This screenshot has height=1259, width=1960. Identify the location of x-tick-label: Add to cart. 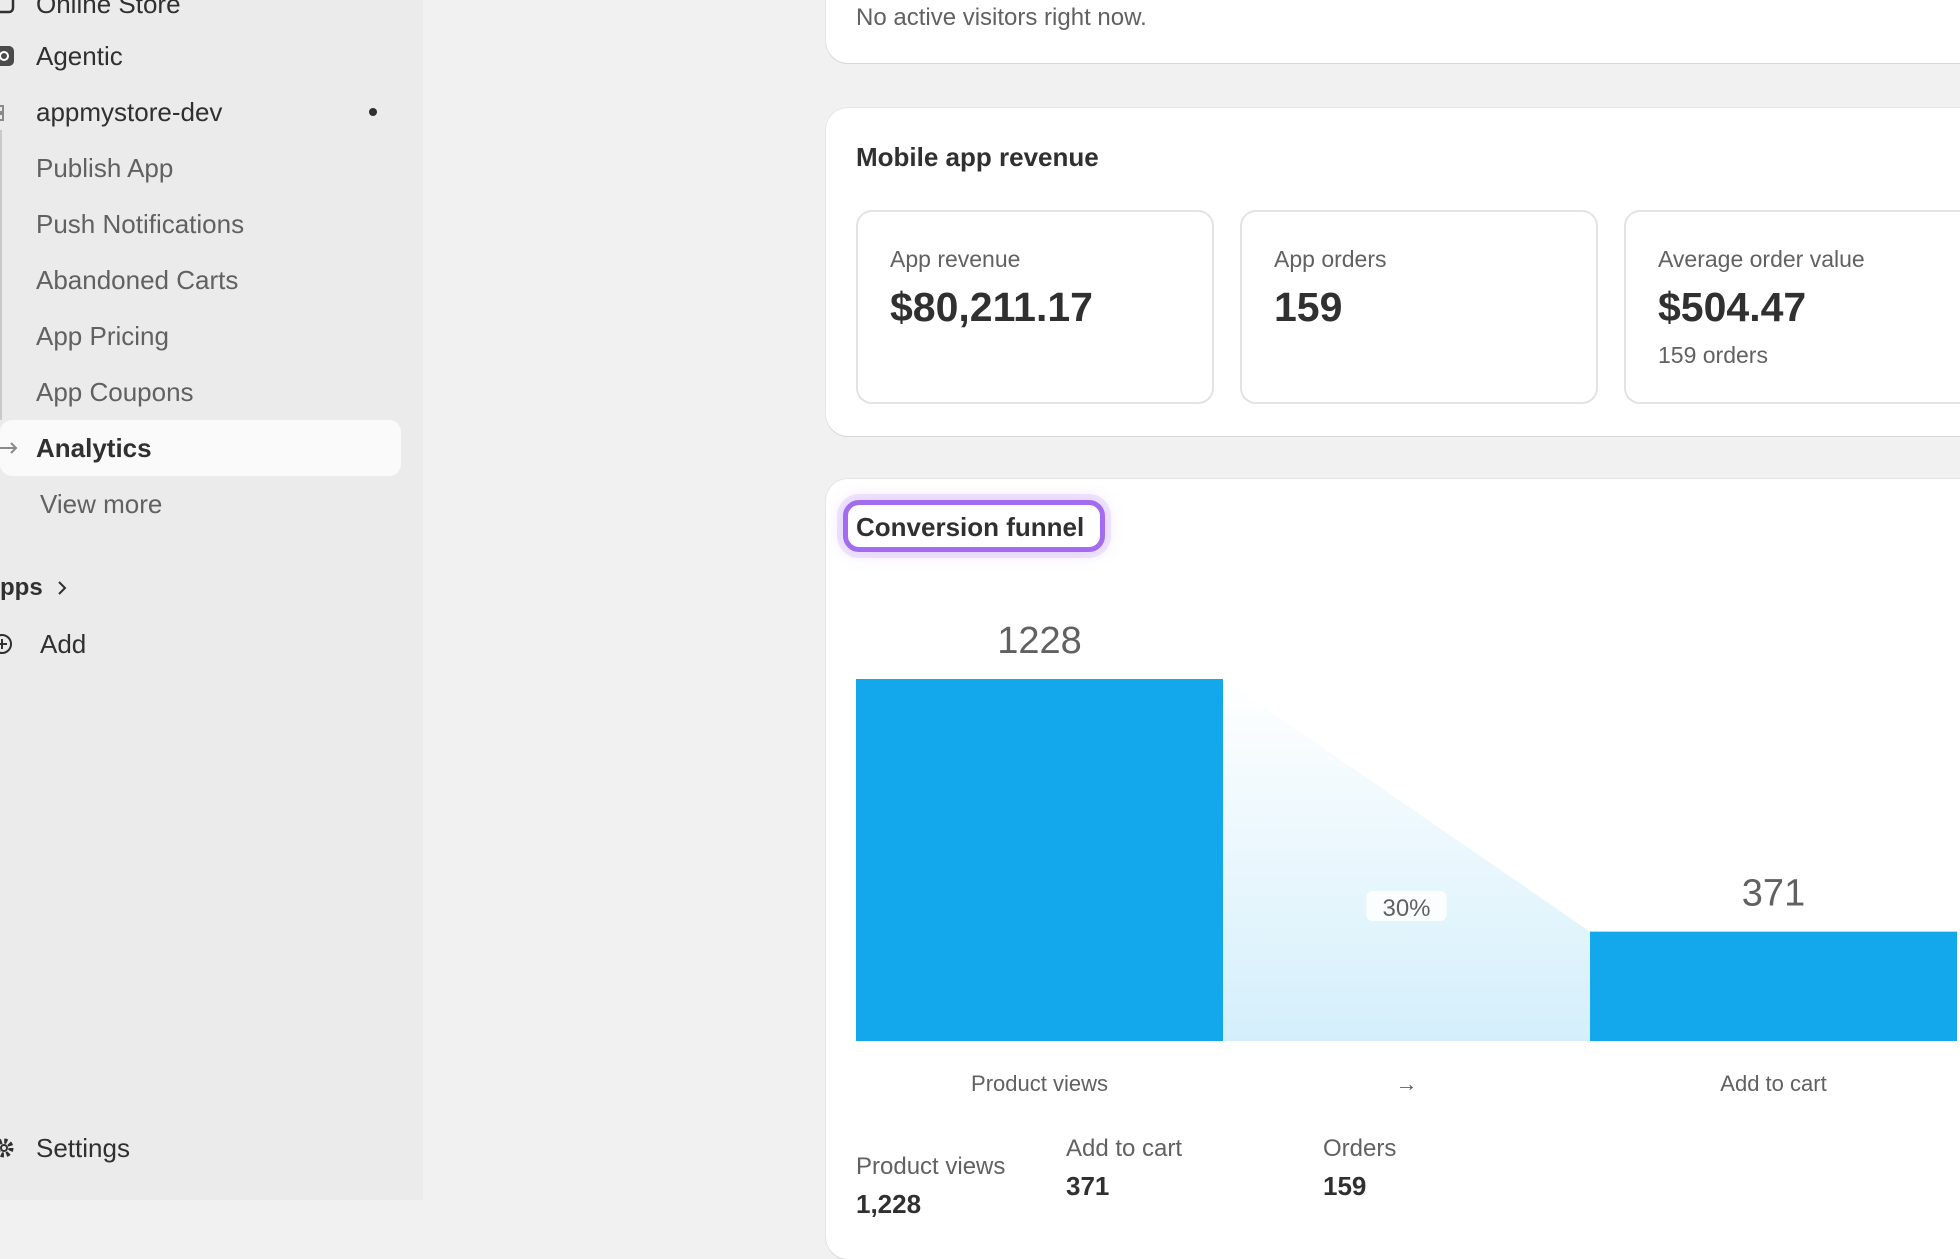
(1773, 1083).